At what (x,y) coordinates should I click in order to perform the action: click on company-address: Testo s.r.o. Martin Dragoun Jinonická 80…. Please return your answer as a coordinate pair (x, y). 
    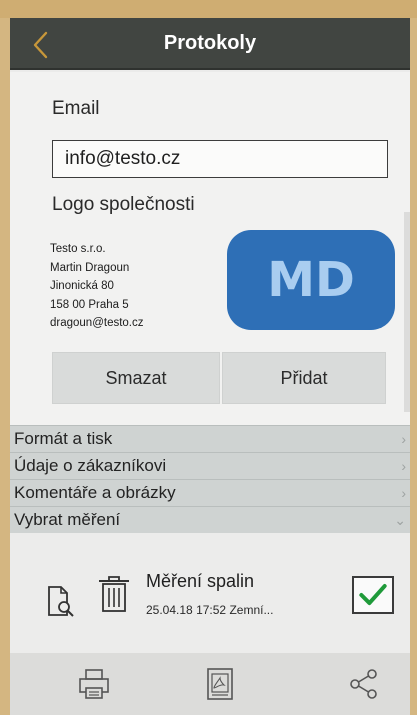
    Looking at the image, I should click on (97, 286).